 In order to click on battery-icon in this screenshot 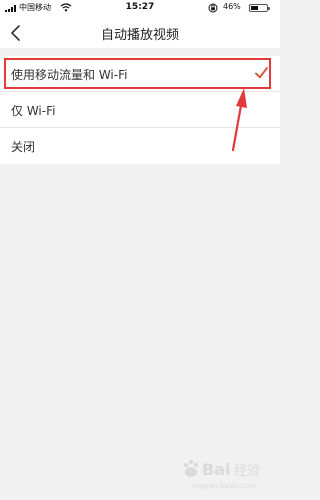, I will do `click(259, 8)`.